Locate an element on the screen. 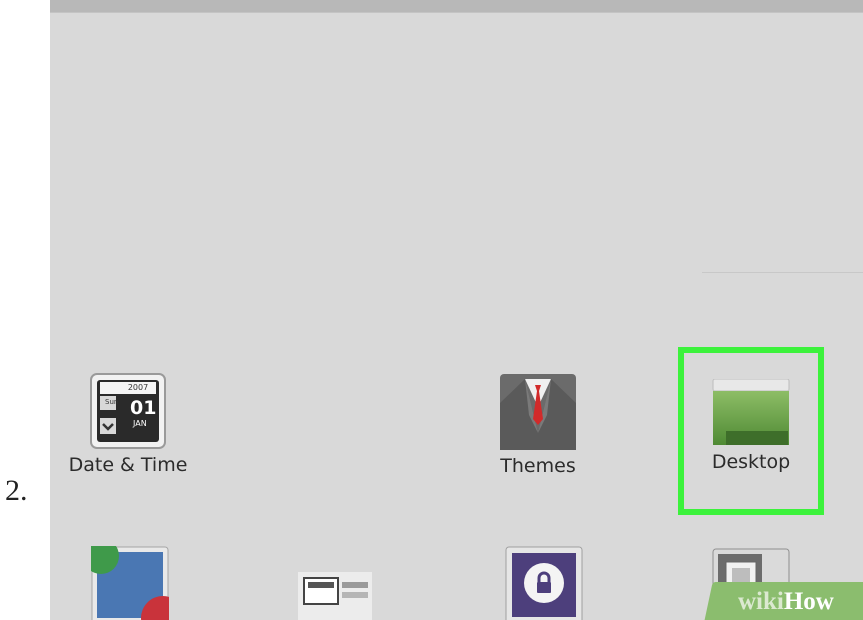 The width and height of the screenshot is (863, 620). calendar-year: 2007 is located at coordinates (138, 387).